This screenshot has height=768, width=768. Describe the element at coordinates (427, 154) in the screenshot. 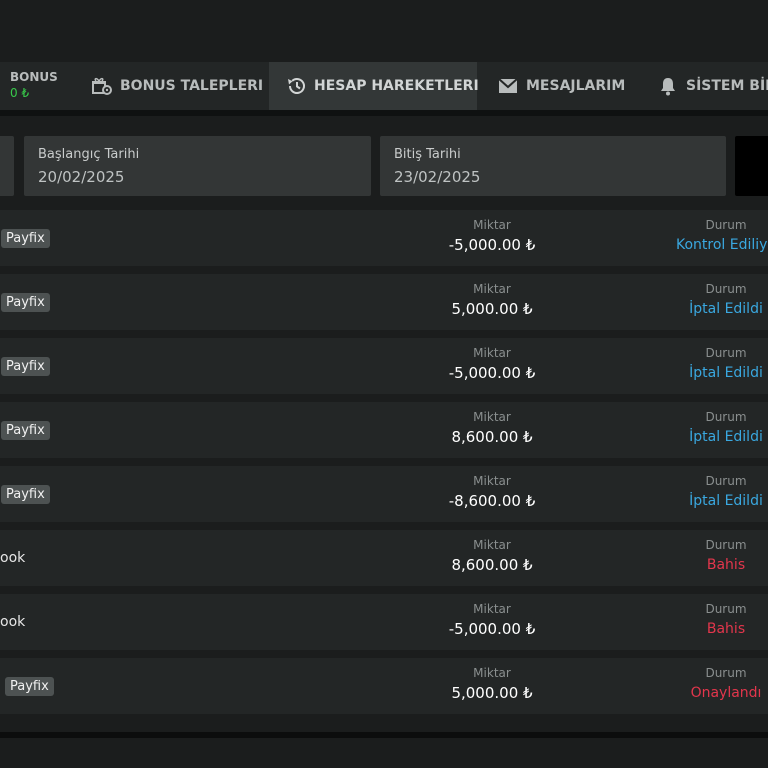

I see `end-date-label: Bitiş Tarihi` at that location.